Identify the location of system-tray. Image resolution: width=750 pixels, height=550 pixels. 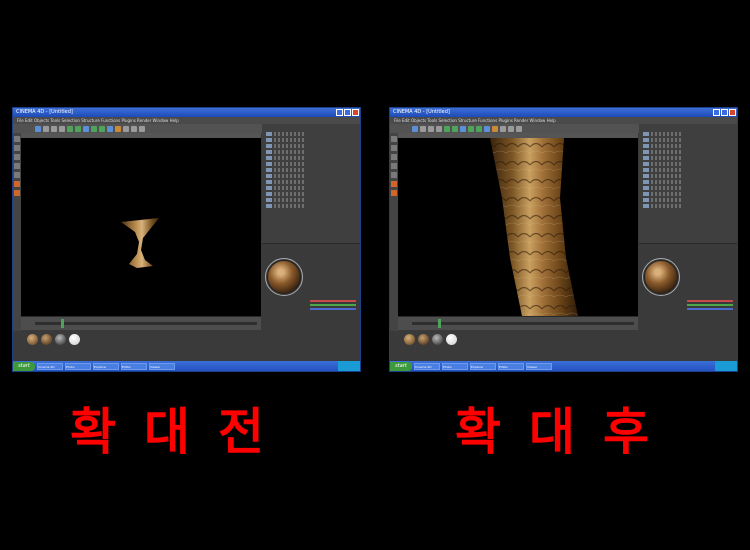
(349, 366).